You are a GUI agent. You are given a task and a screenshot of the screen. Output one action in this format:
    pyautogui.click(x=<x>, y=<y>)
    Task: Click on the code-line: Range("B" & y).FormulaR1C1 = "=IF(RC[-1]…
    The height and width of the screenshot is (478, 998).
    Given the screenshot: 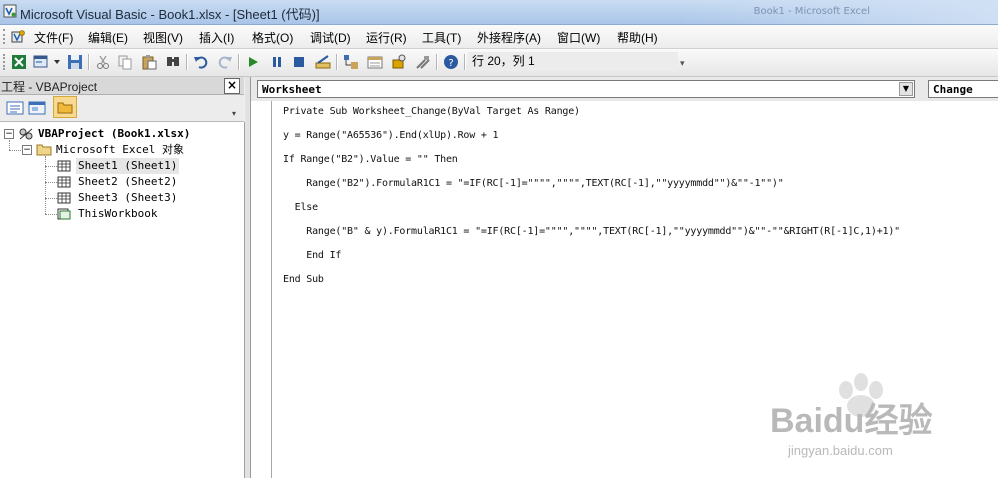 What is the action you would take?
    pyautogui.click(x=591, y=231)
    